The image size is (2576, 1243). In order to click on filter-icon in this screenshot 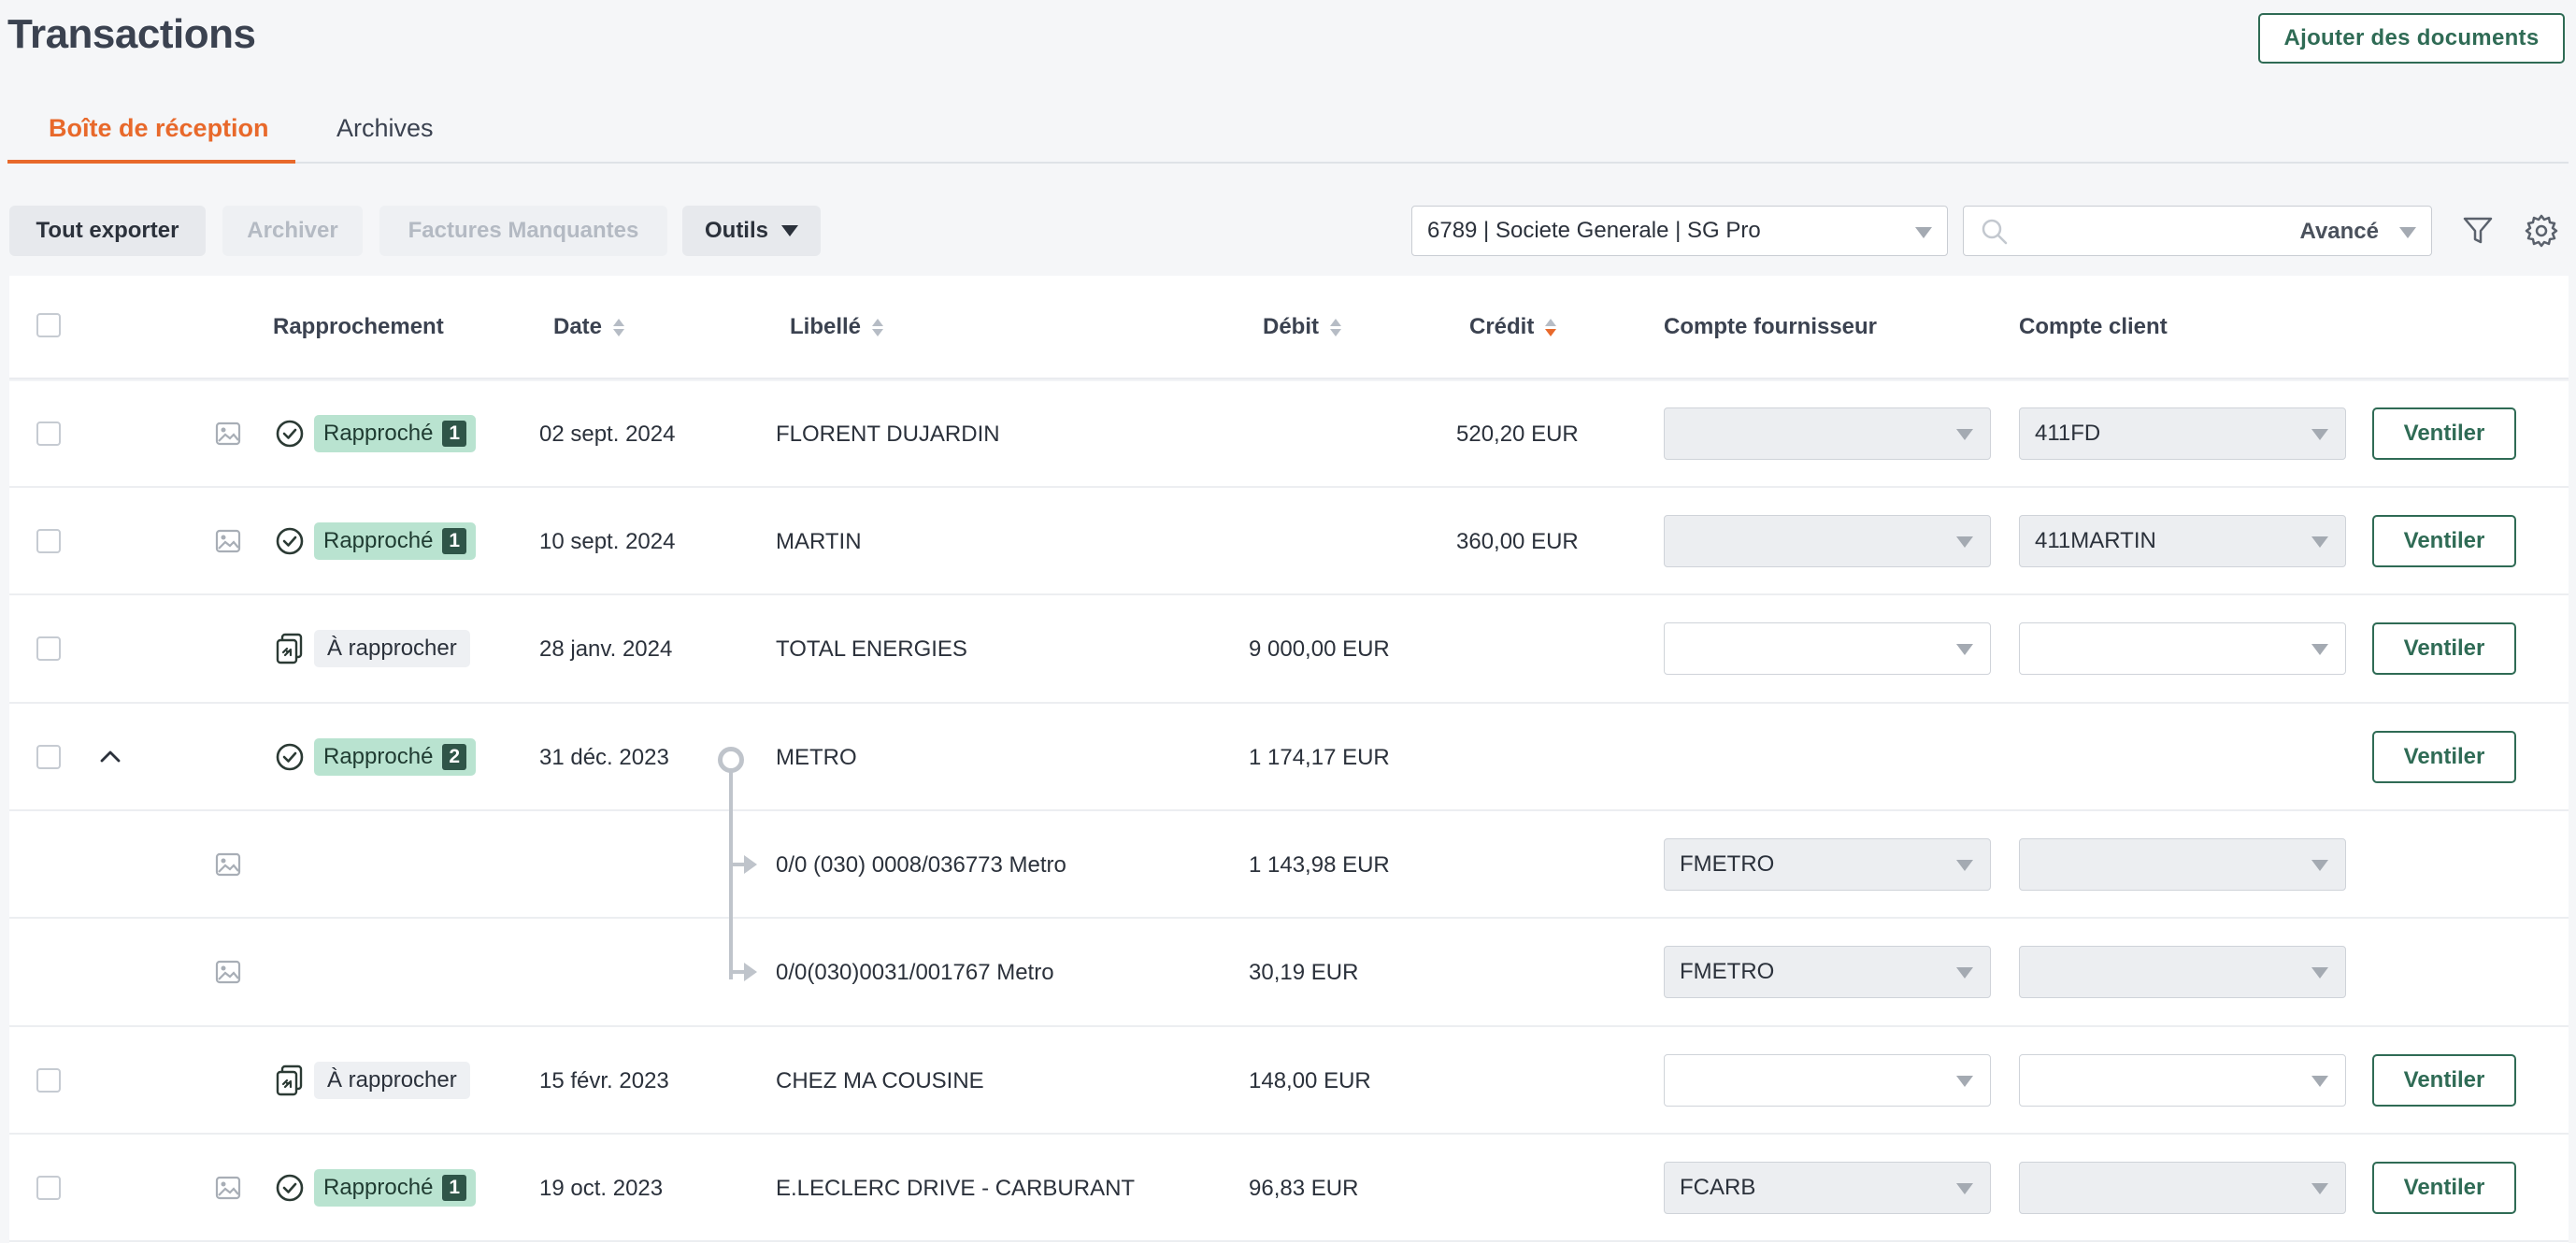, I will do `click(2478, 231)`.